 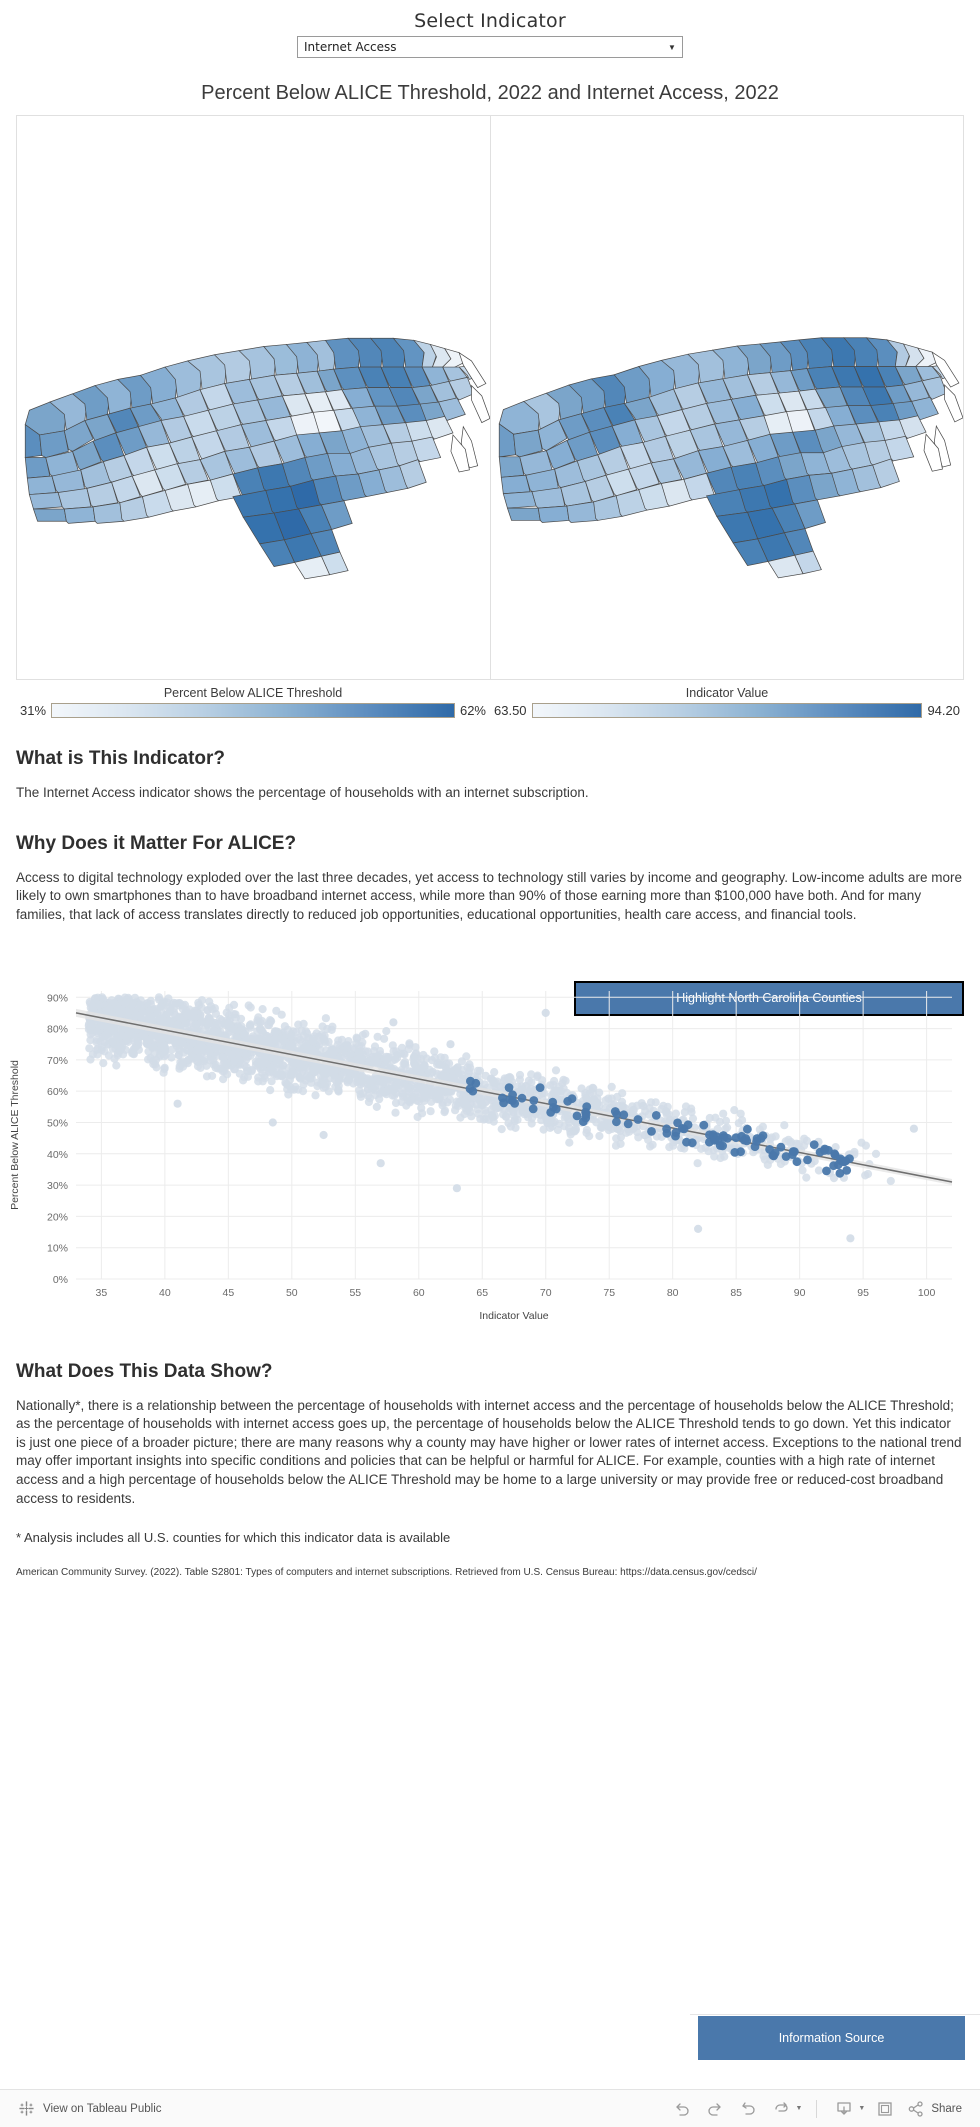 I want to click on toolbar-divider, so click(x=817, y=2108).